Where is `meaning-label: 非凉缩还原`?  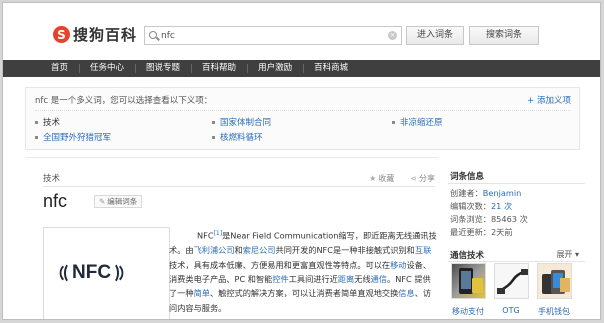
meaning-label: 非凉缩还原 is located at coordinates (421, 123).